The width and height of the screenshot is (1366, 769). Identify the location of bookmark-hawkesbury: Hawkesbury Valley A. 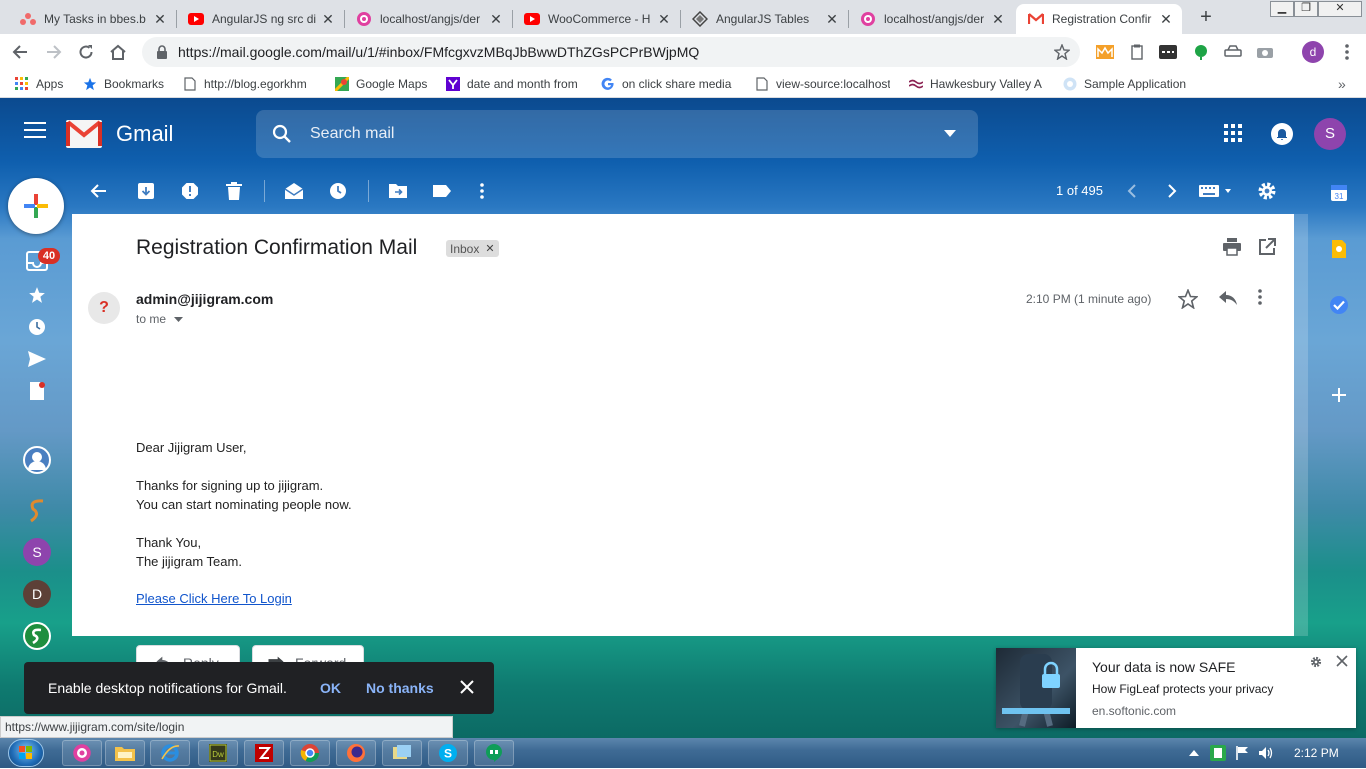
(976, 84).